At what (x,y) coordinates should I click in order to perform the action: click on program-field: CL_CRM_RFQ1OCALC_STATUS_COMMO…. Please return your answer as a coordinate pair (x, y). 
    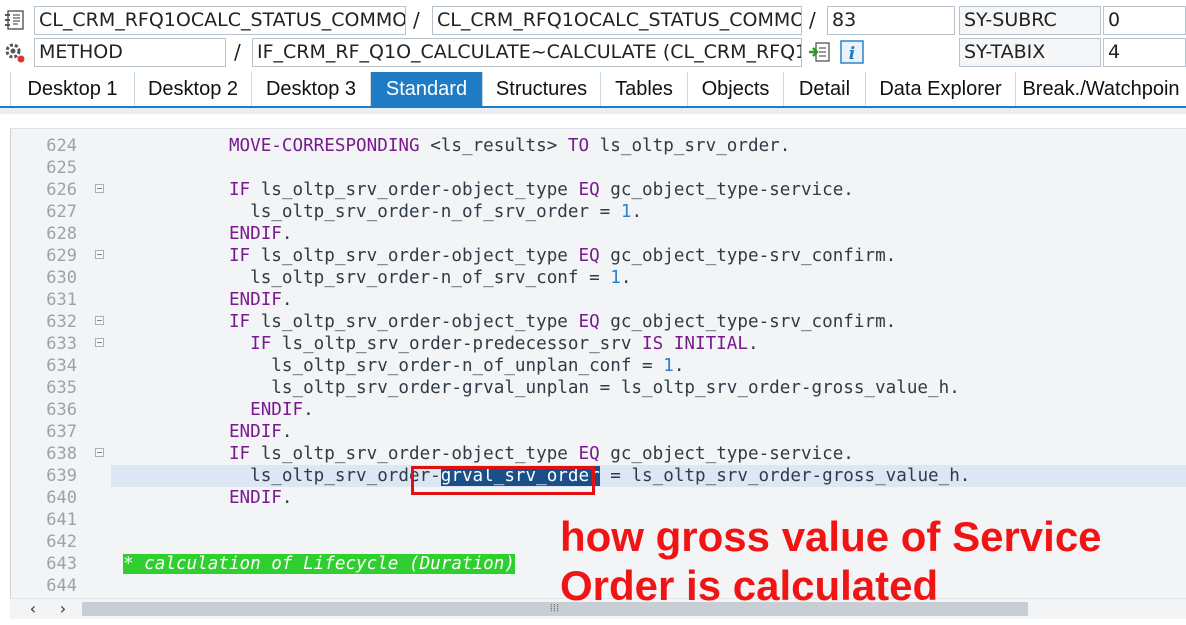
    Looking at the image, I should click on (220, 20).